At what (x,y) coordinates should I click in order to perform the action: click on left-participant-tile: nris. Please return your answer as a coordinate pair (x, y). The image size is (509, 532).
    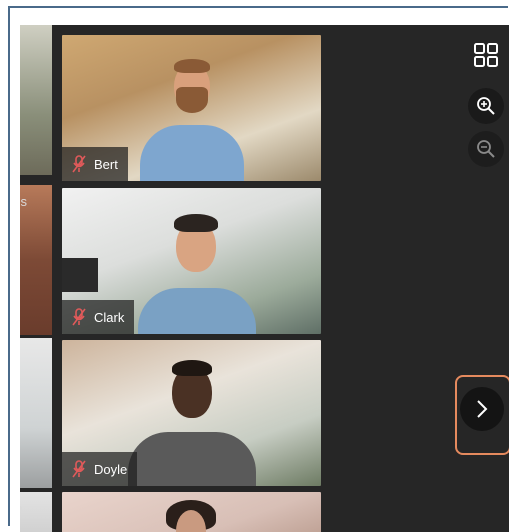
    Looking at the image, I should click on (36, 260).